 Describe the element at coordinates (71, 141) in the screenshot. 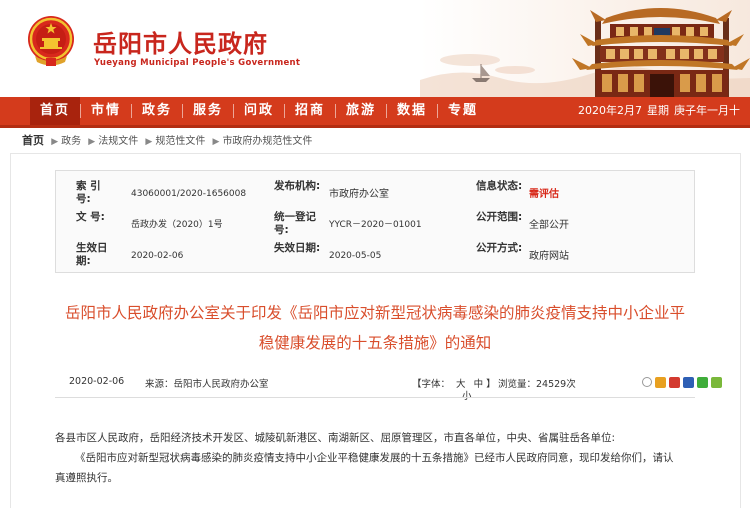

I see `breadcrumb-item: 政务` at that location.